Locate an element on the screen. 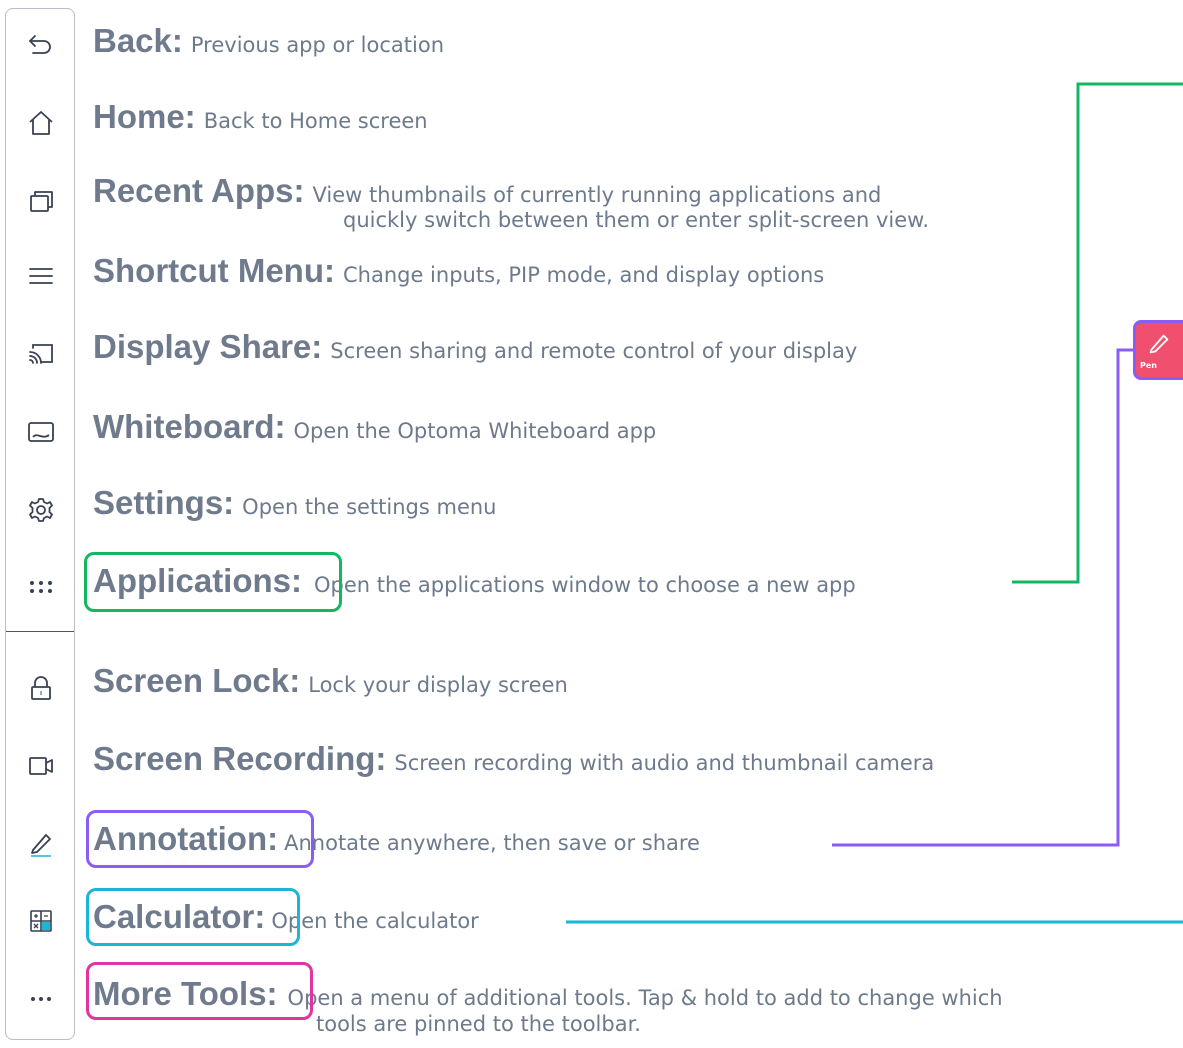 This screenshot has height=1048, width=1183. pen-icon is located at coordinates (1159, 344).